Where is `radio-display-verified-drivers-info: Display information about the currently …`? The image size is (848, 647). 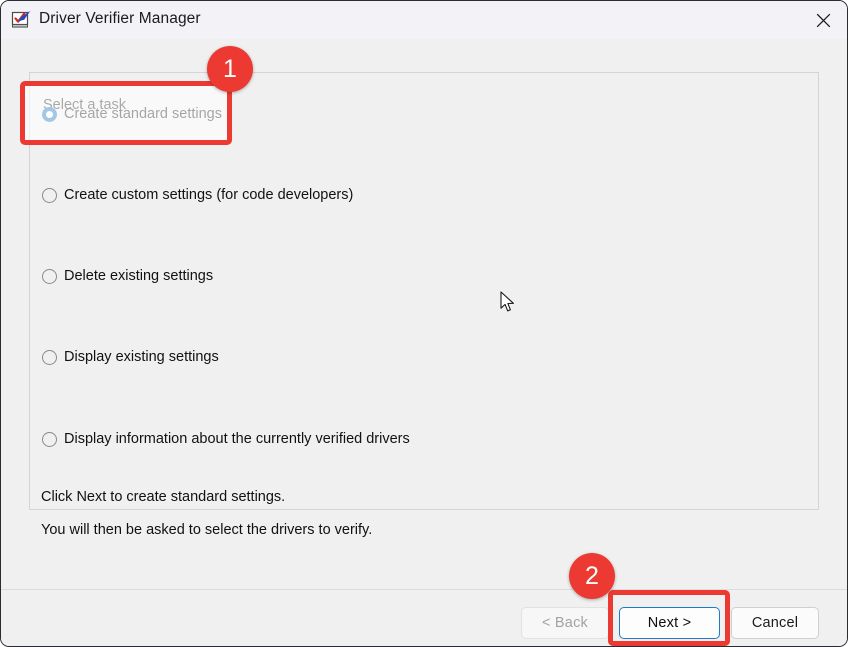 radio-display-verified-drivers-info: Display information about the currently … is located at coordinates (226, 439).